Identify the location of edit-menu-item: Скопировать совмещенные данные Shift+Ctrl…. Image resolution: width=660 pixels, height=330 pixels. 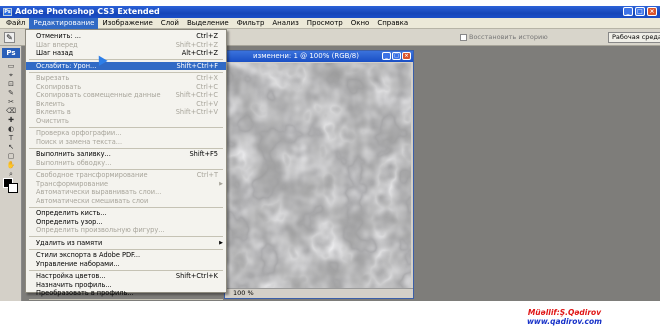
(126, 95).